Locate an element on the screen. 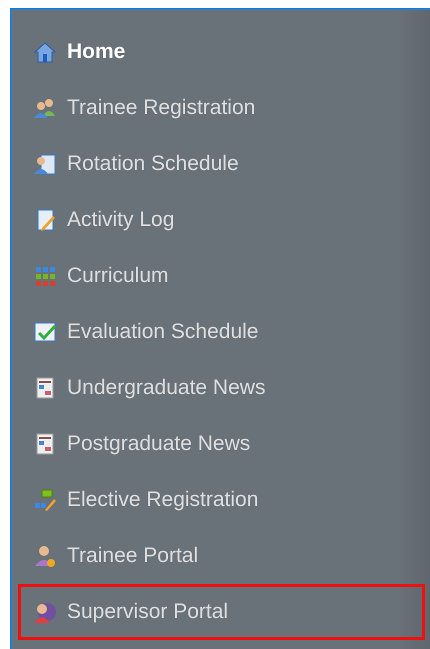 The width and height of the screenshot is (430, 649). menu-item: Postgraduate News is located at coordinates (221, 444).